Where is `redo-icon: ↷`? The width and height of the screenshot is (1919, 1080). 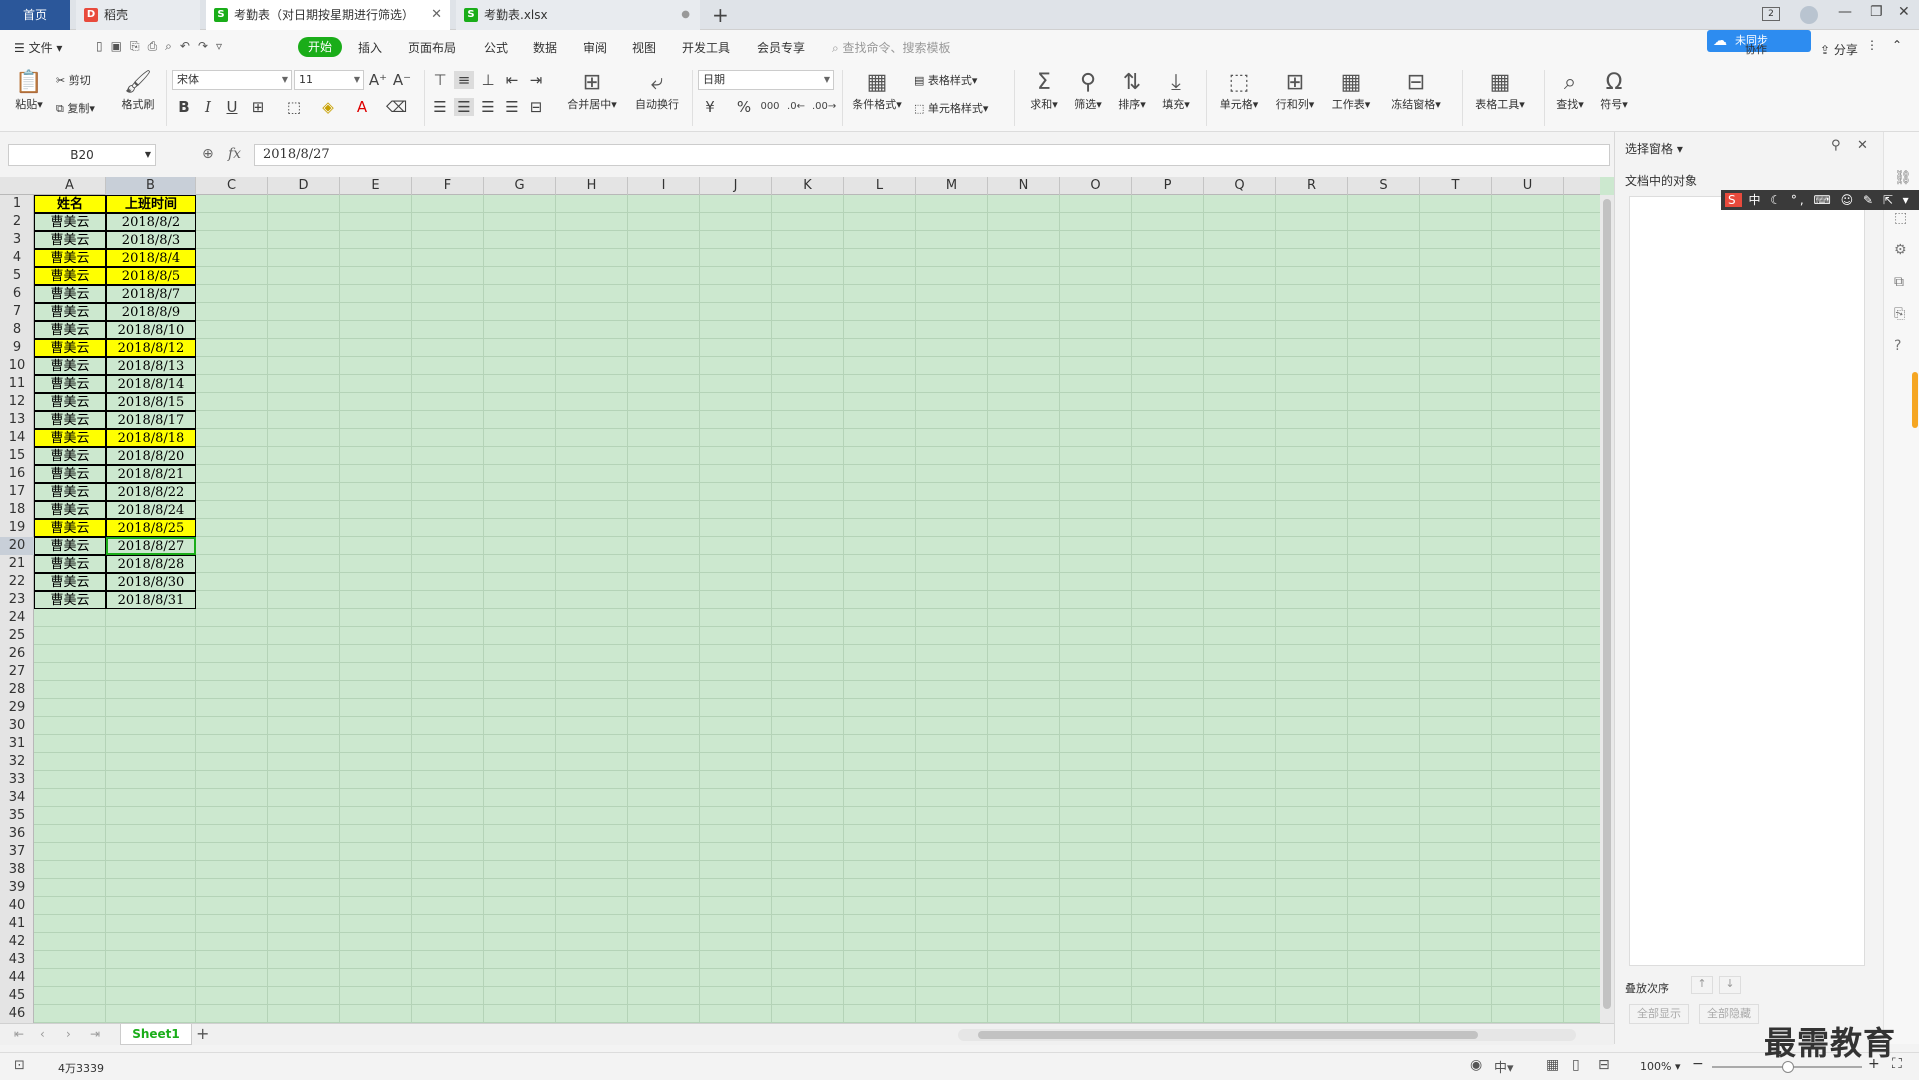
redo-icon: ↷ is located at coordinates (207, 46).